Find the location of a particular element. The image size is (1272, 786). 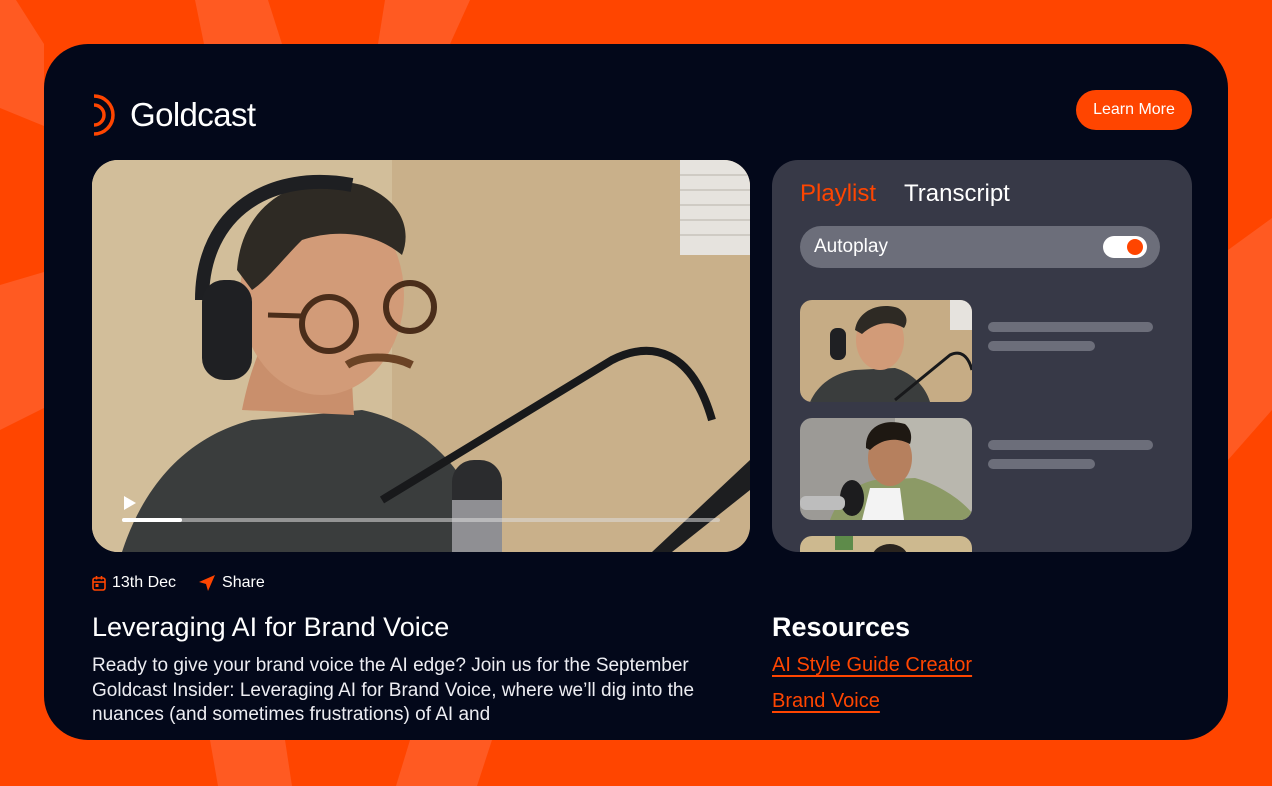

autoplay-toggle is located at coordinates (1125, 247).